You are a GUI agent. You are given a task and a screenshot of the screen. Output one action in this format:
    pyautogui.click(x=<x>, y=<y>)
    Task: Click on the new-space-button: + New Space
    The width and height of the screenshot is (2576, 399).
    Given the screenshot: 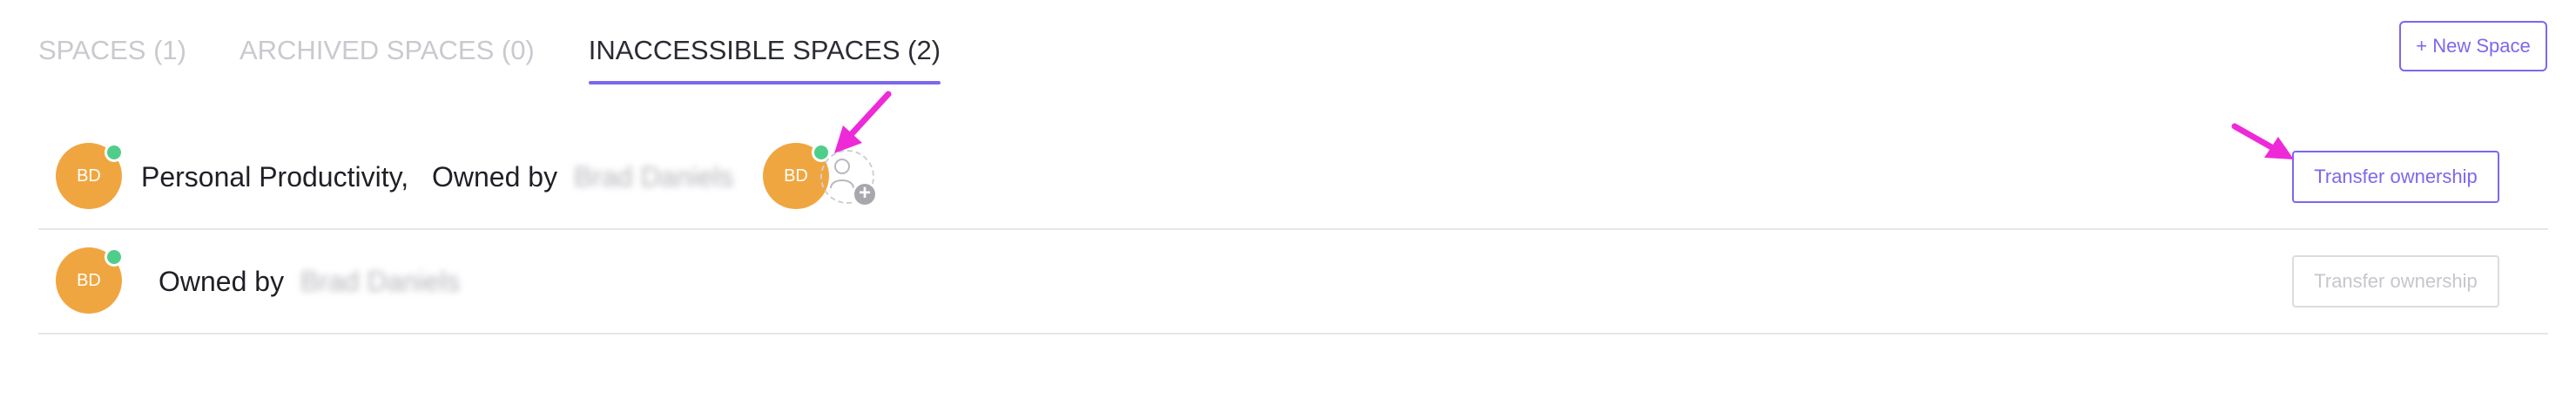 What is the action you would take?
    pyautogui.click(x=2473, y=46)
    